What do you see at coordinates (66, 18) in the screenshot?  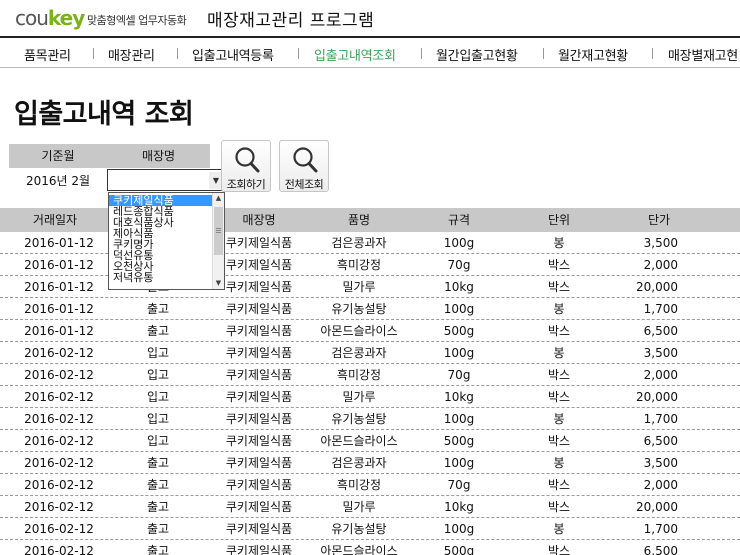 I see `logo-text-b: key` at bounding box center [66, 18].